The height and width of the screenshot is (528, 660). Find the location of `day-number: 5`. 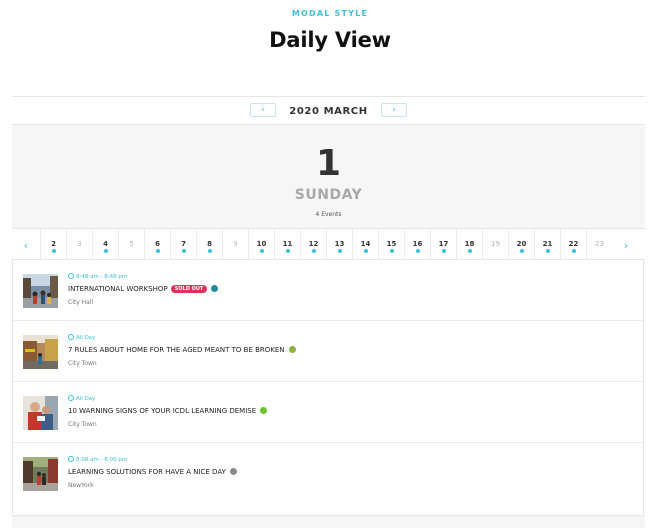

day-number: 5 is located at coordinates (131, 244).